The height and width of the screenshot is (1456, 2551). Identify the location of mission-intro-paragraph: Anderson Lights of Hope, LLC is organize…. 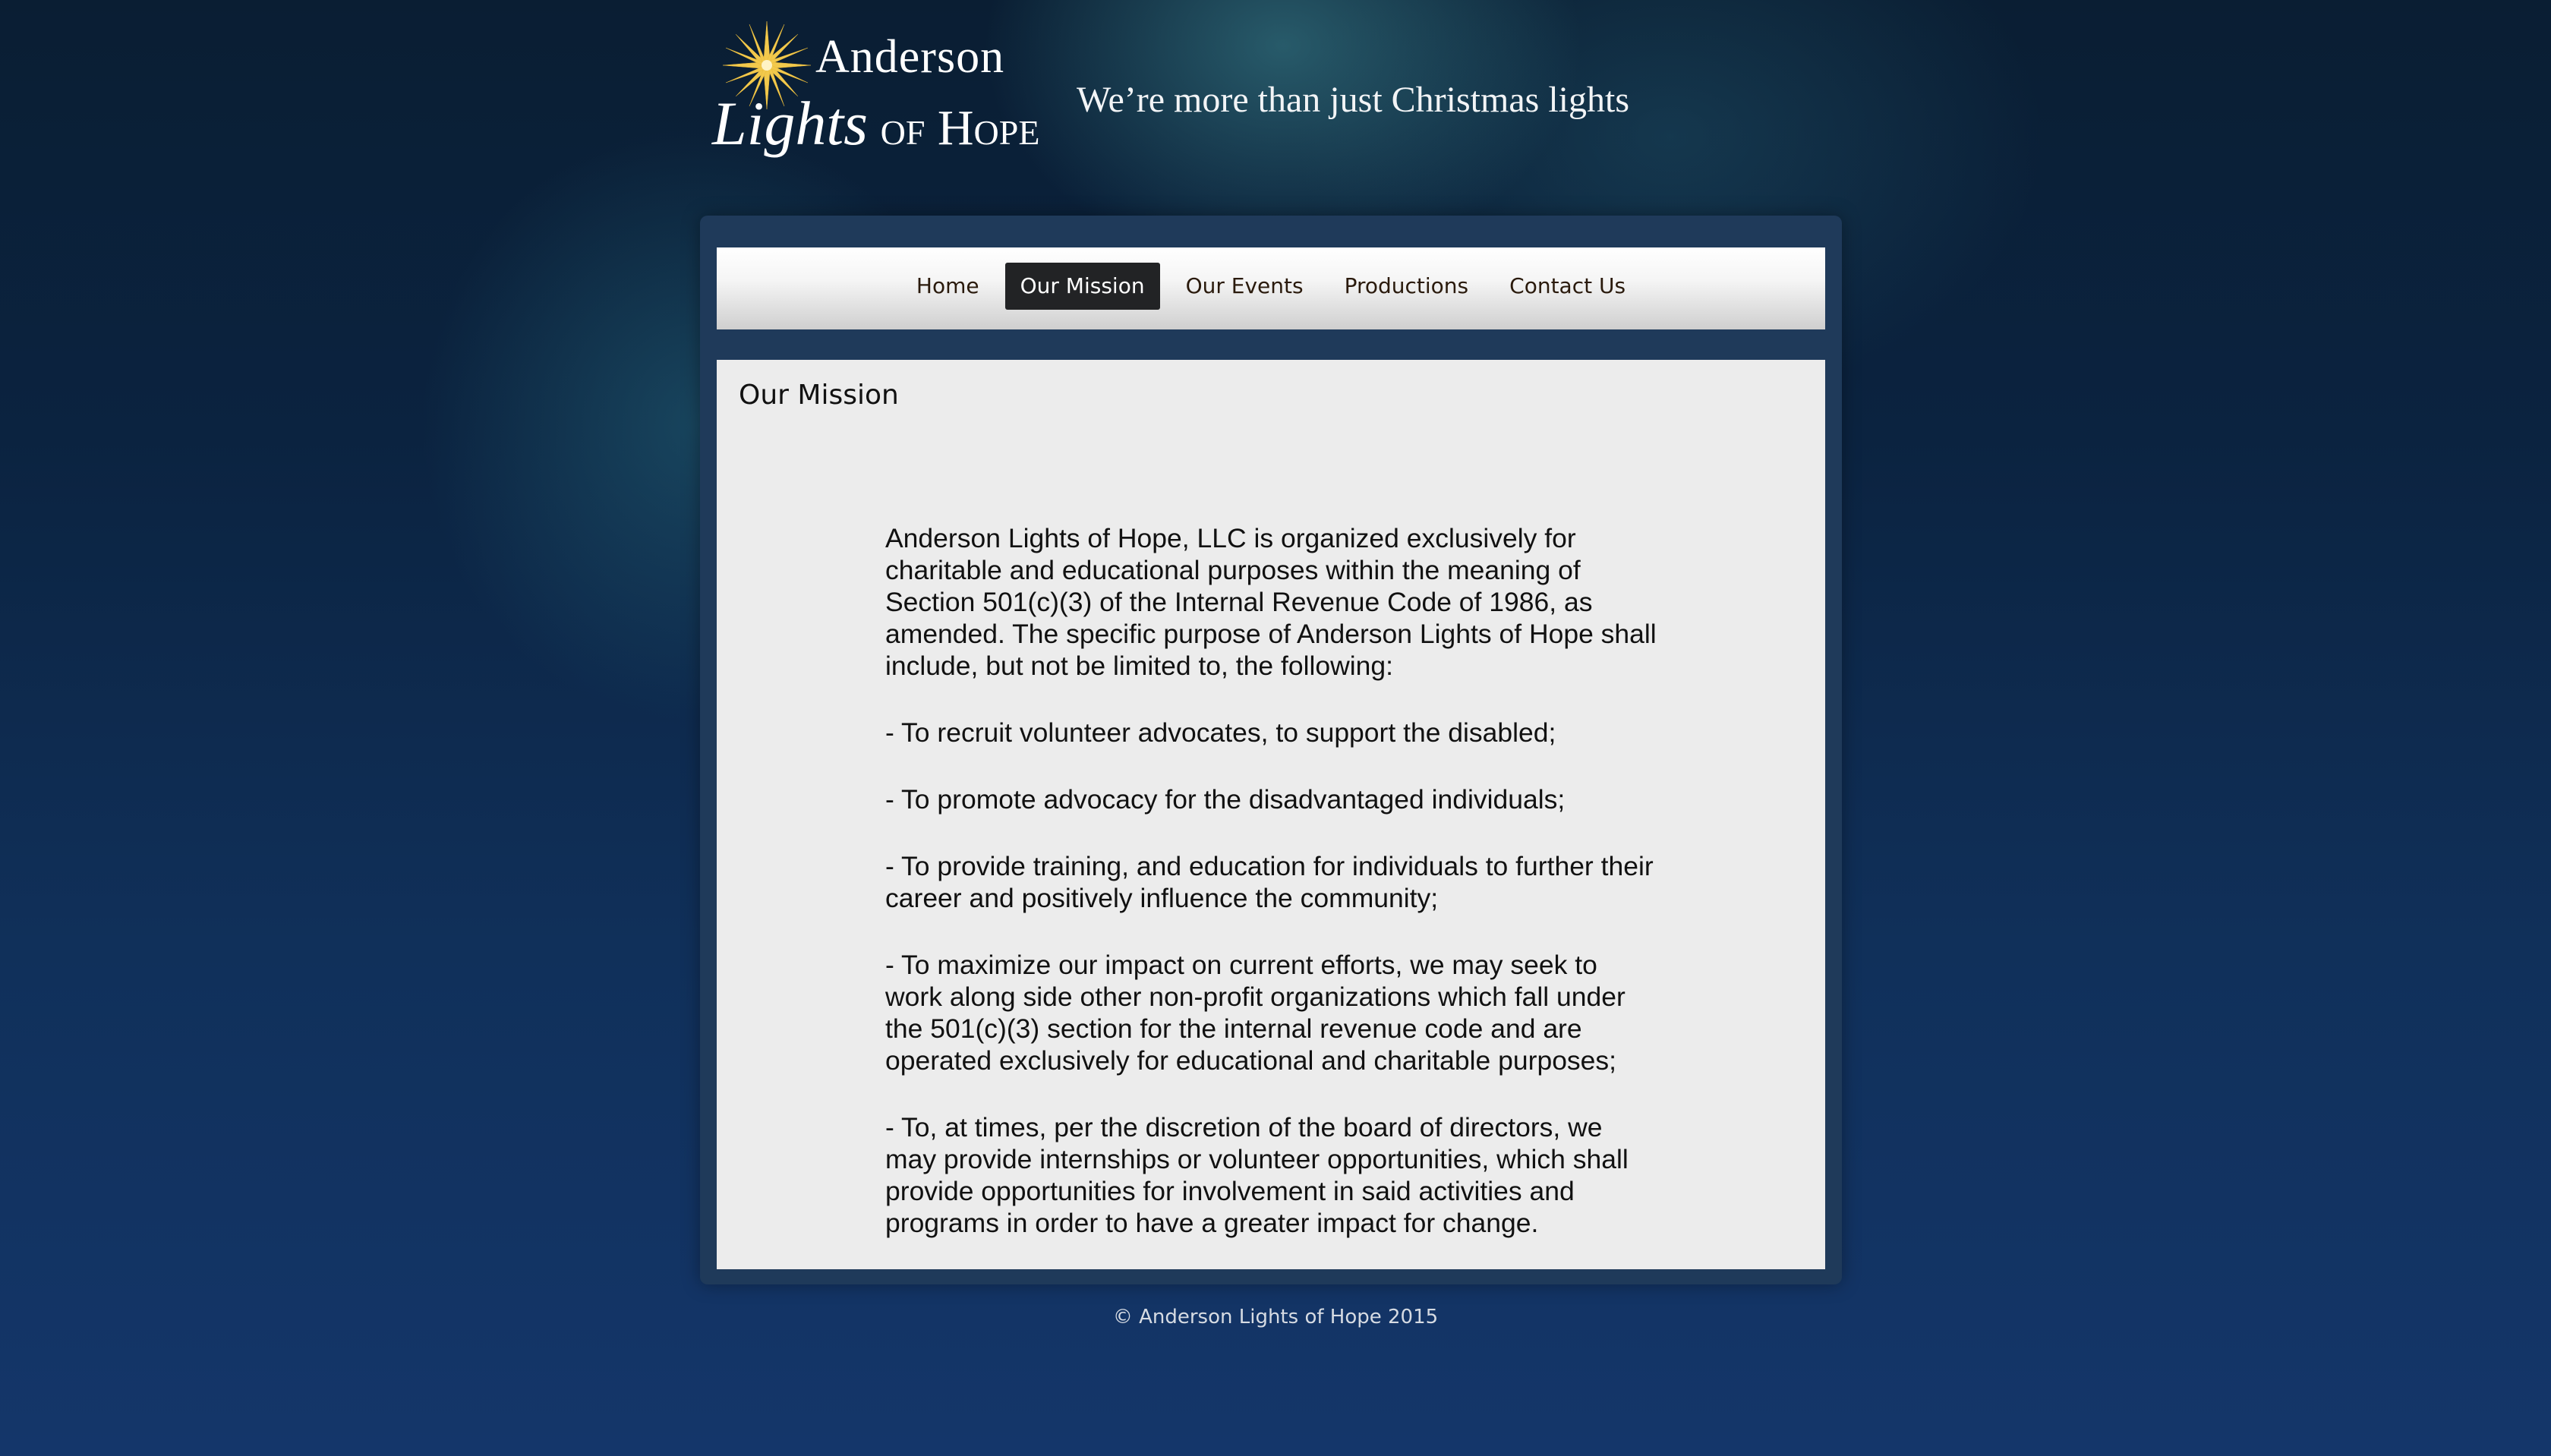
(1271, 602).